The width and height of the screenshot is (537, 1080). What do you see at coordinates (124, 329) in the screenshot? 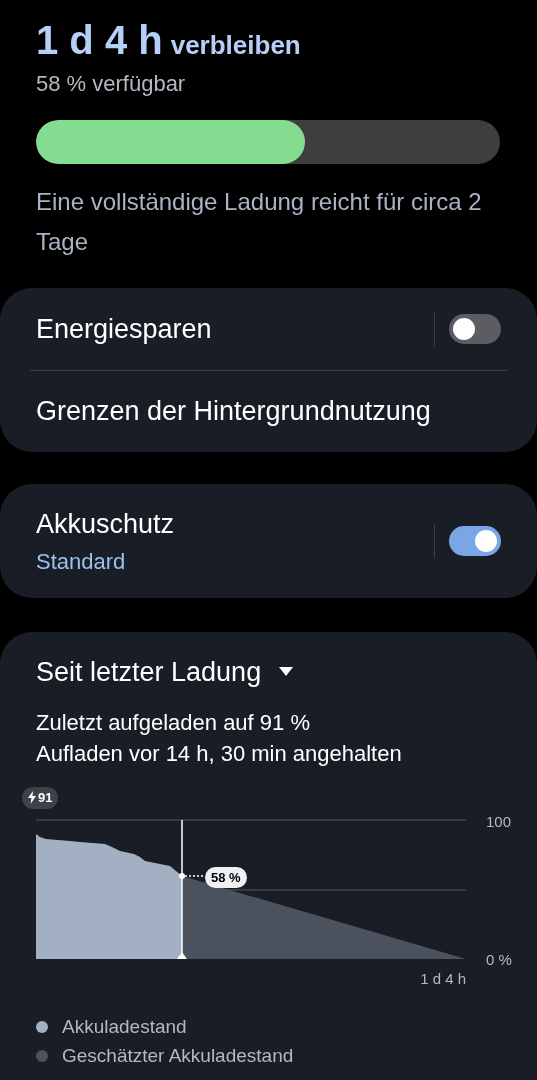
I see `setting-label: Energiesparen` at bounding box center [124, 329].